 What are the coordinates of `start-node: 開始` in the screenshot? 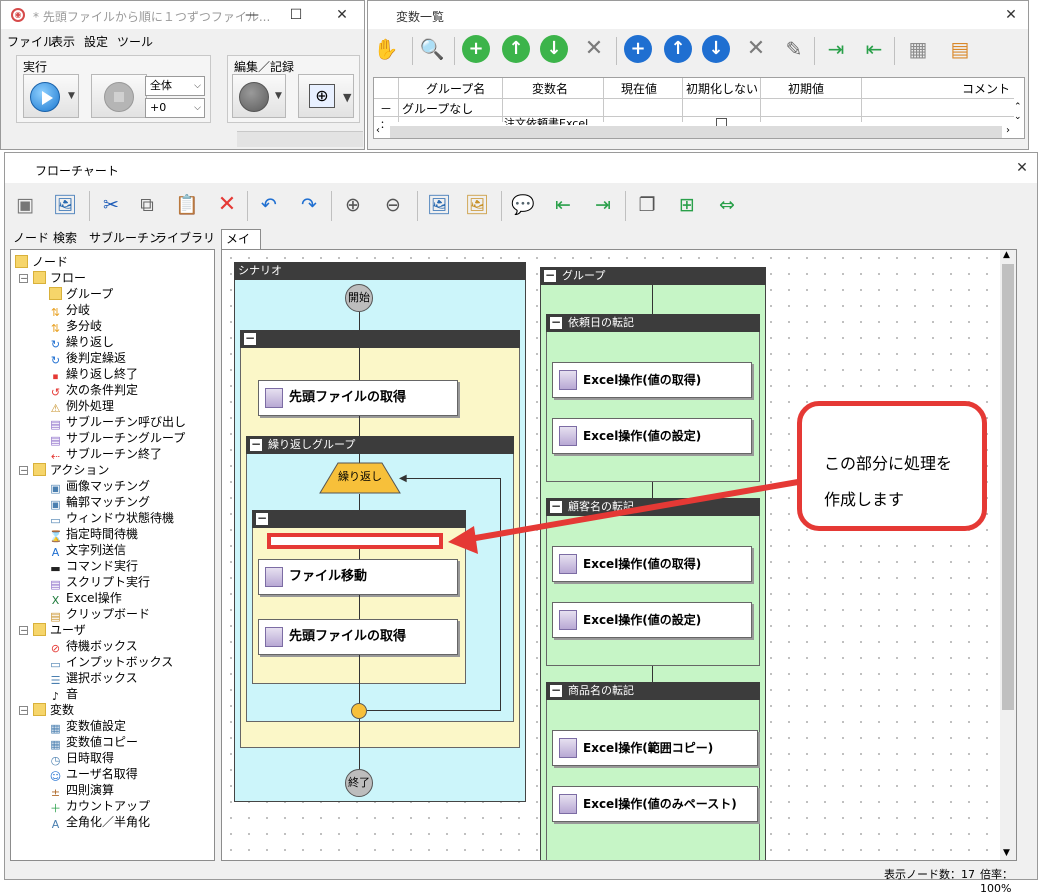 It's located at (359, 298).